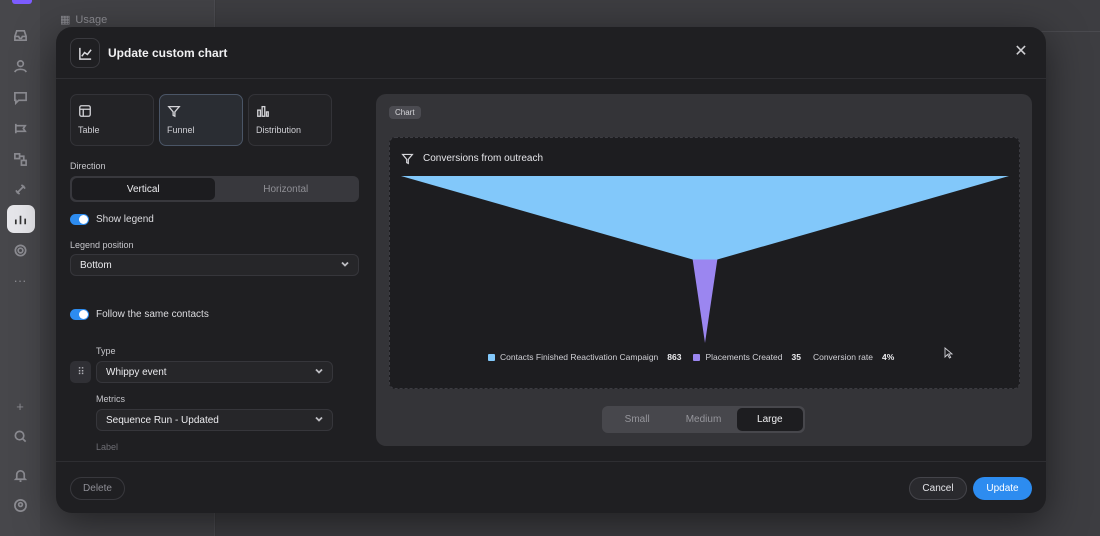 The image size is (1100, 536). What do you see at coordinates (483, 158) in the screenshot?
I see `chart-title: Conversions from outreach` at bounding box center [483, 158].